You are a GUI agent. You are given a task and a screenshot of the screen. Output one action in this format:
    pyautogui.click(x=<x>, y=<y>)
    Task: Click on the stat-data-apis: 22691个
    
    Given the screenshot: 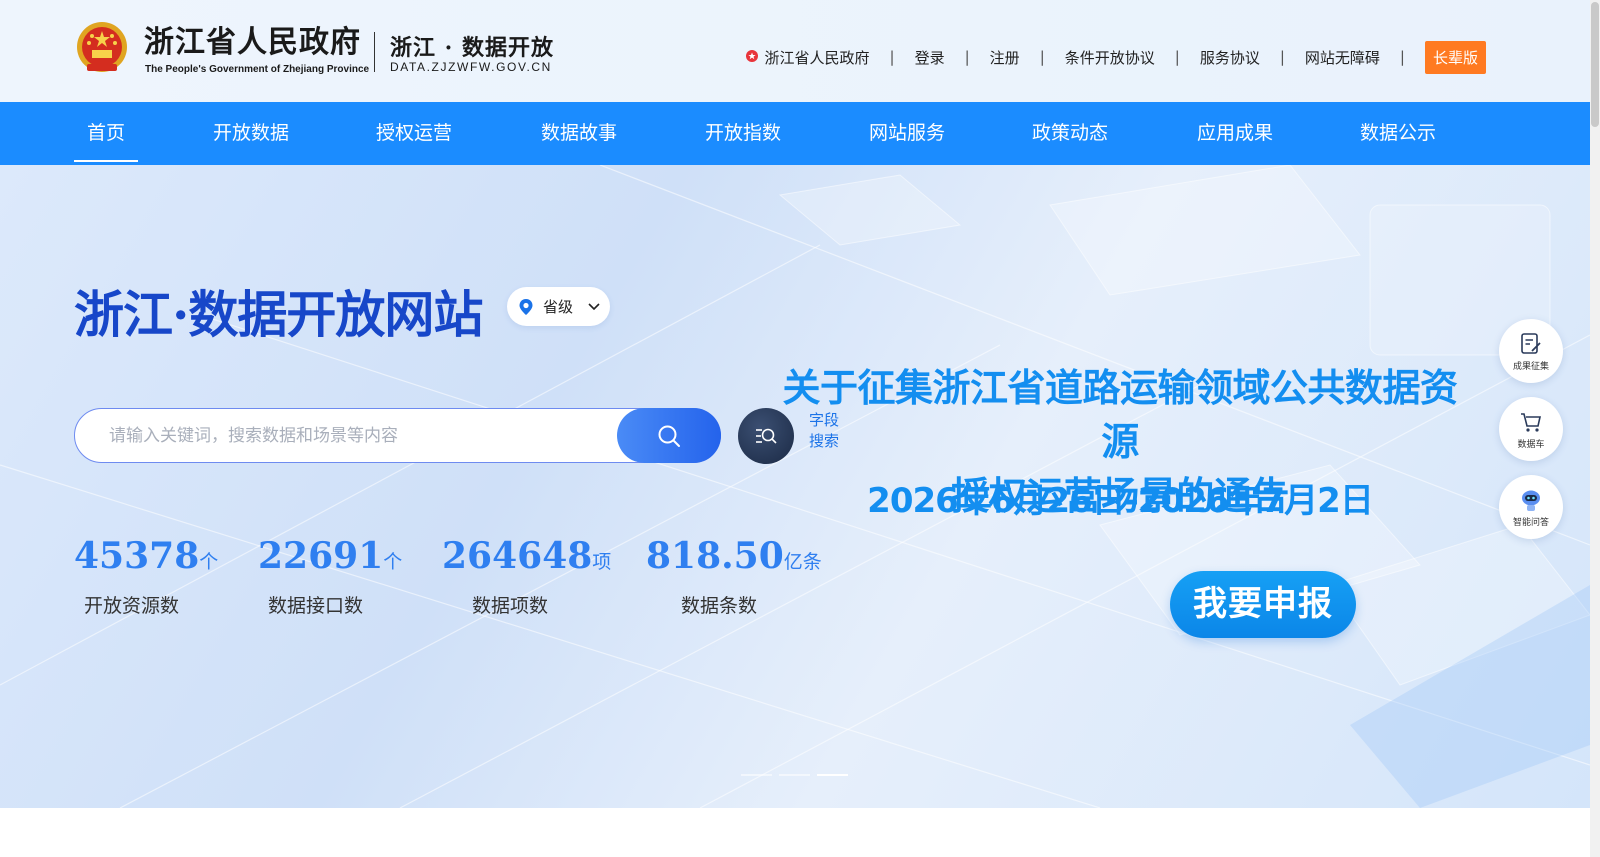 What is the action you would take?
    pyautogui.click(x=330, y=556)
    